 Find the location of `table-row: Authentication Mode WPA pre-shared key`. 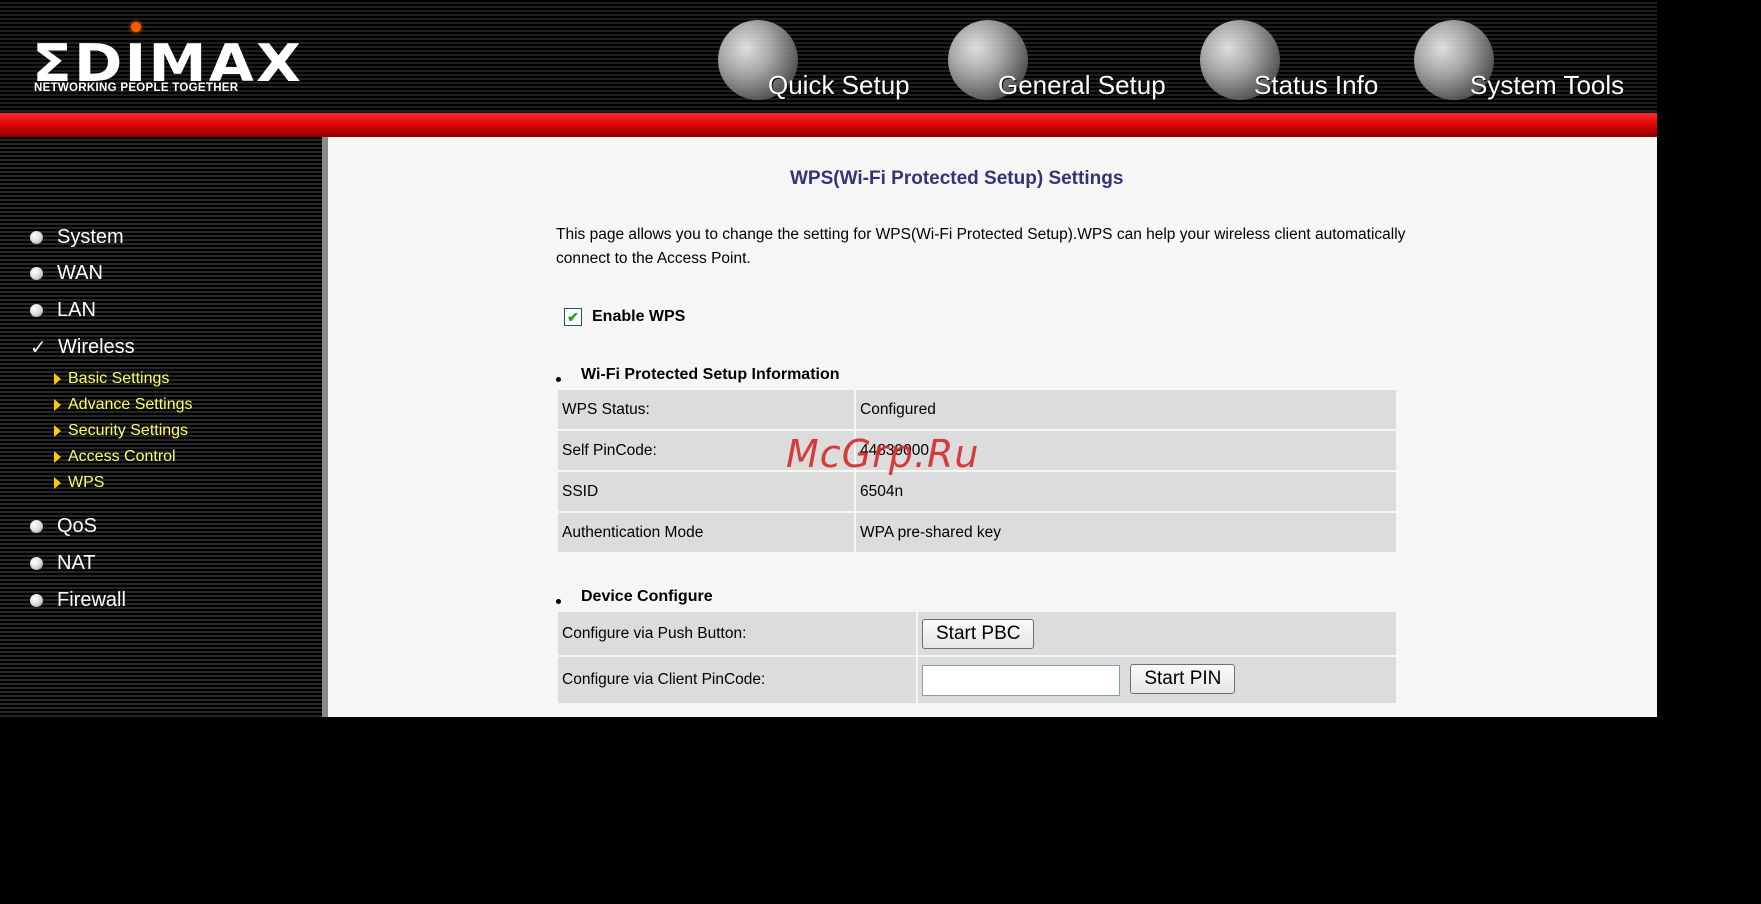

table-row: Authentication Mode WPA pre-shared key is located at coordinates (977, 532).